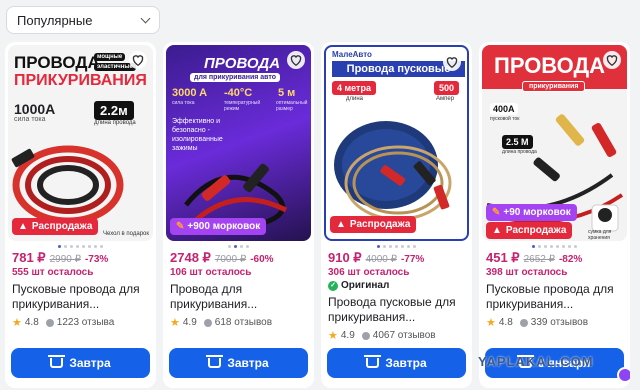  I want to click on image-text: Чехол в подарок, so click(126, 234).